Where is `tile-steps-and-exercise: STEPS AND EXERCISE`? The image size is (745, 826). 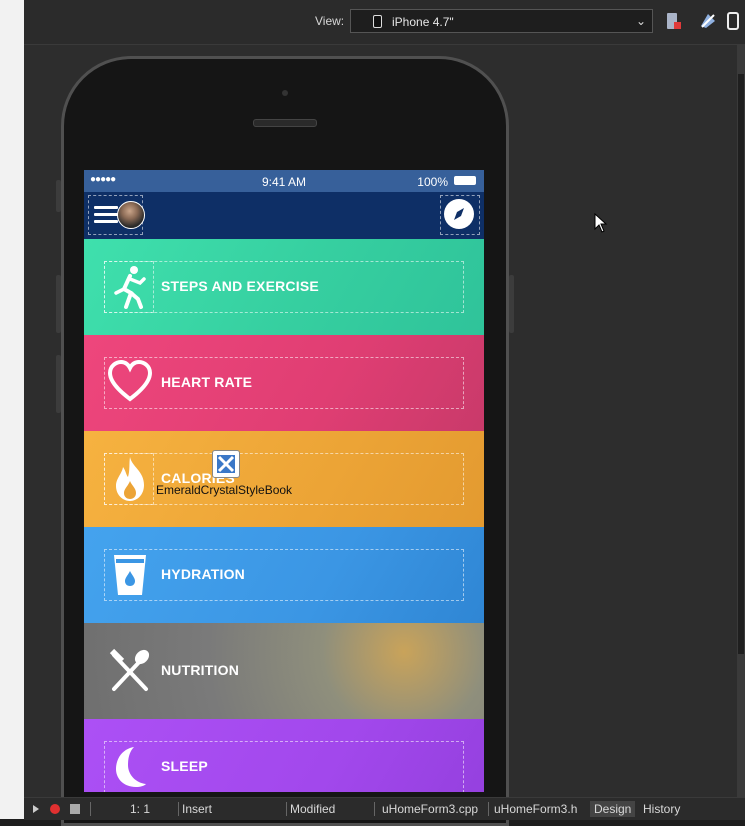 tile-steps-and-exercise: STEPS AND EXERCISE is located at coordinates (284, 287).